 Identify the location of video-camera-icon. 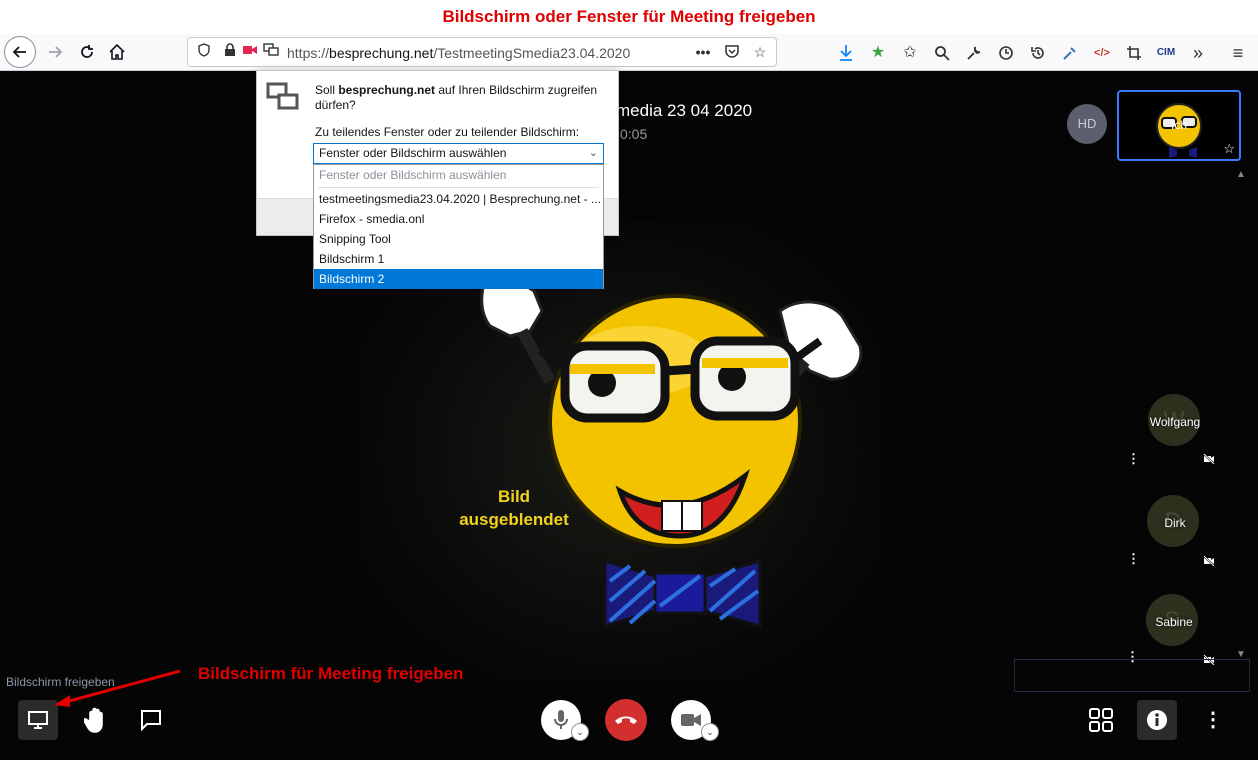
(691, 720).